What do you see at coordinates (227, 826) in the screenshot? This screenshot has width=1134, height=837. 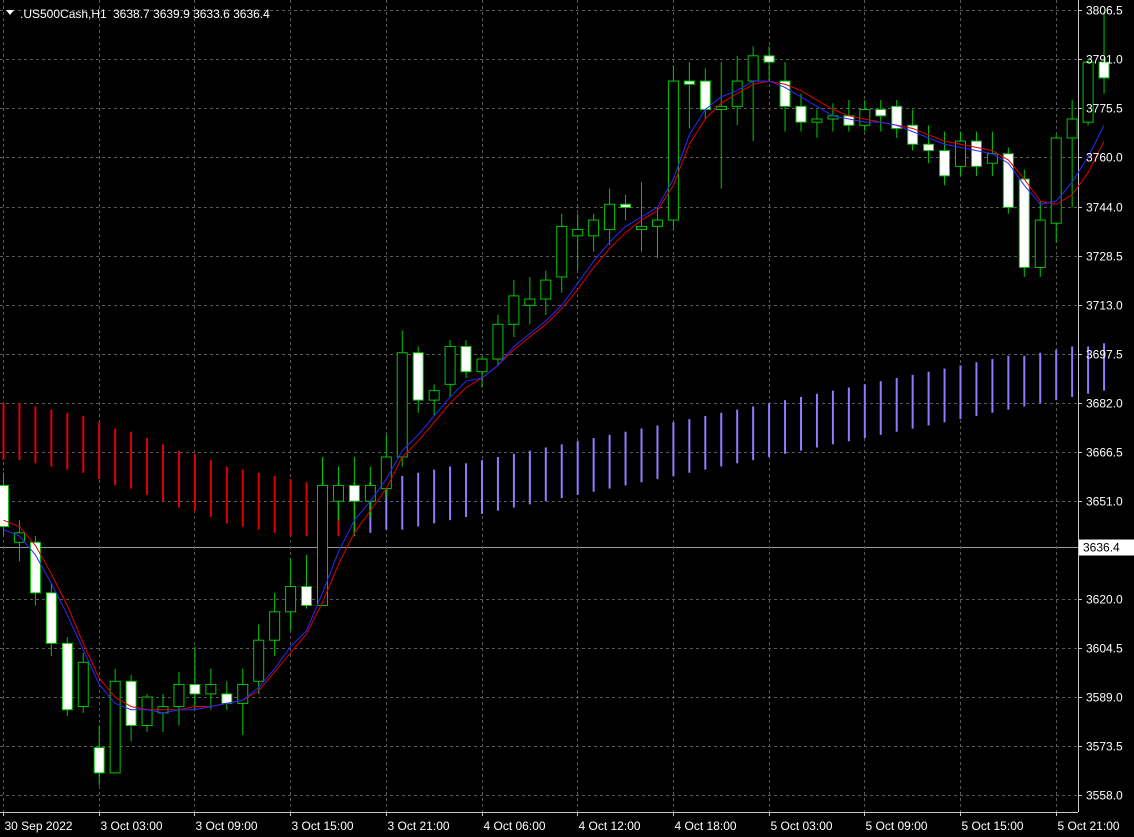 I see `time-tick-label: 3 Oct 09:00` at bounding box center [227, 826].